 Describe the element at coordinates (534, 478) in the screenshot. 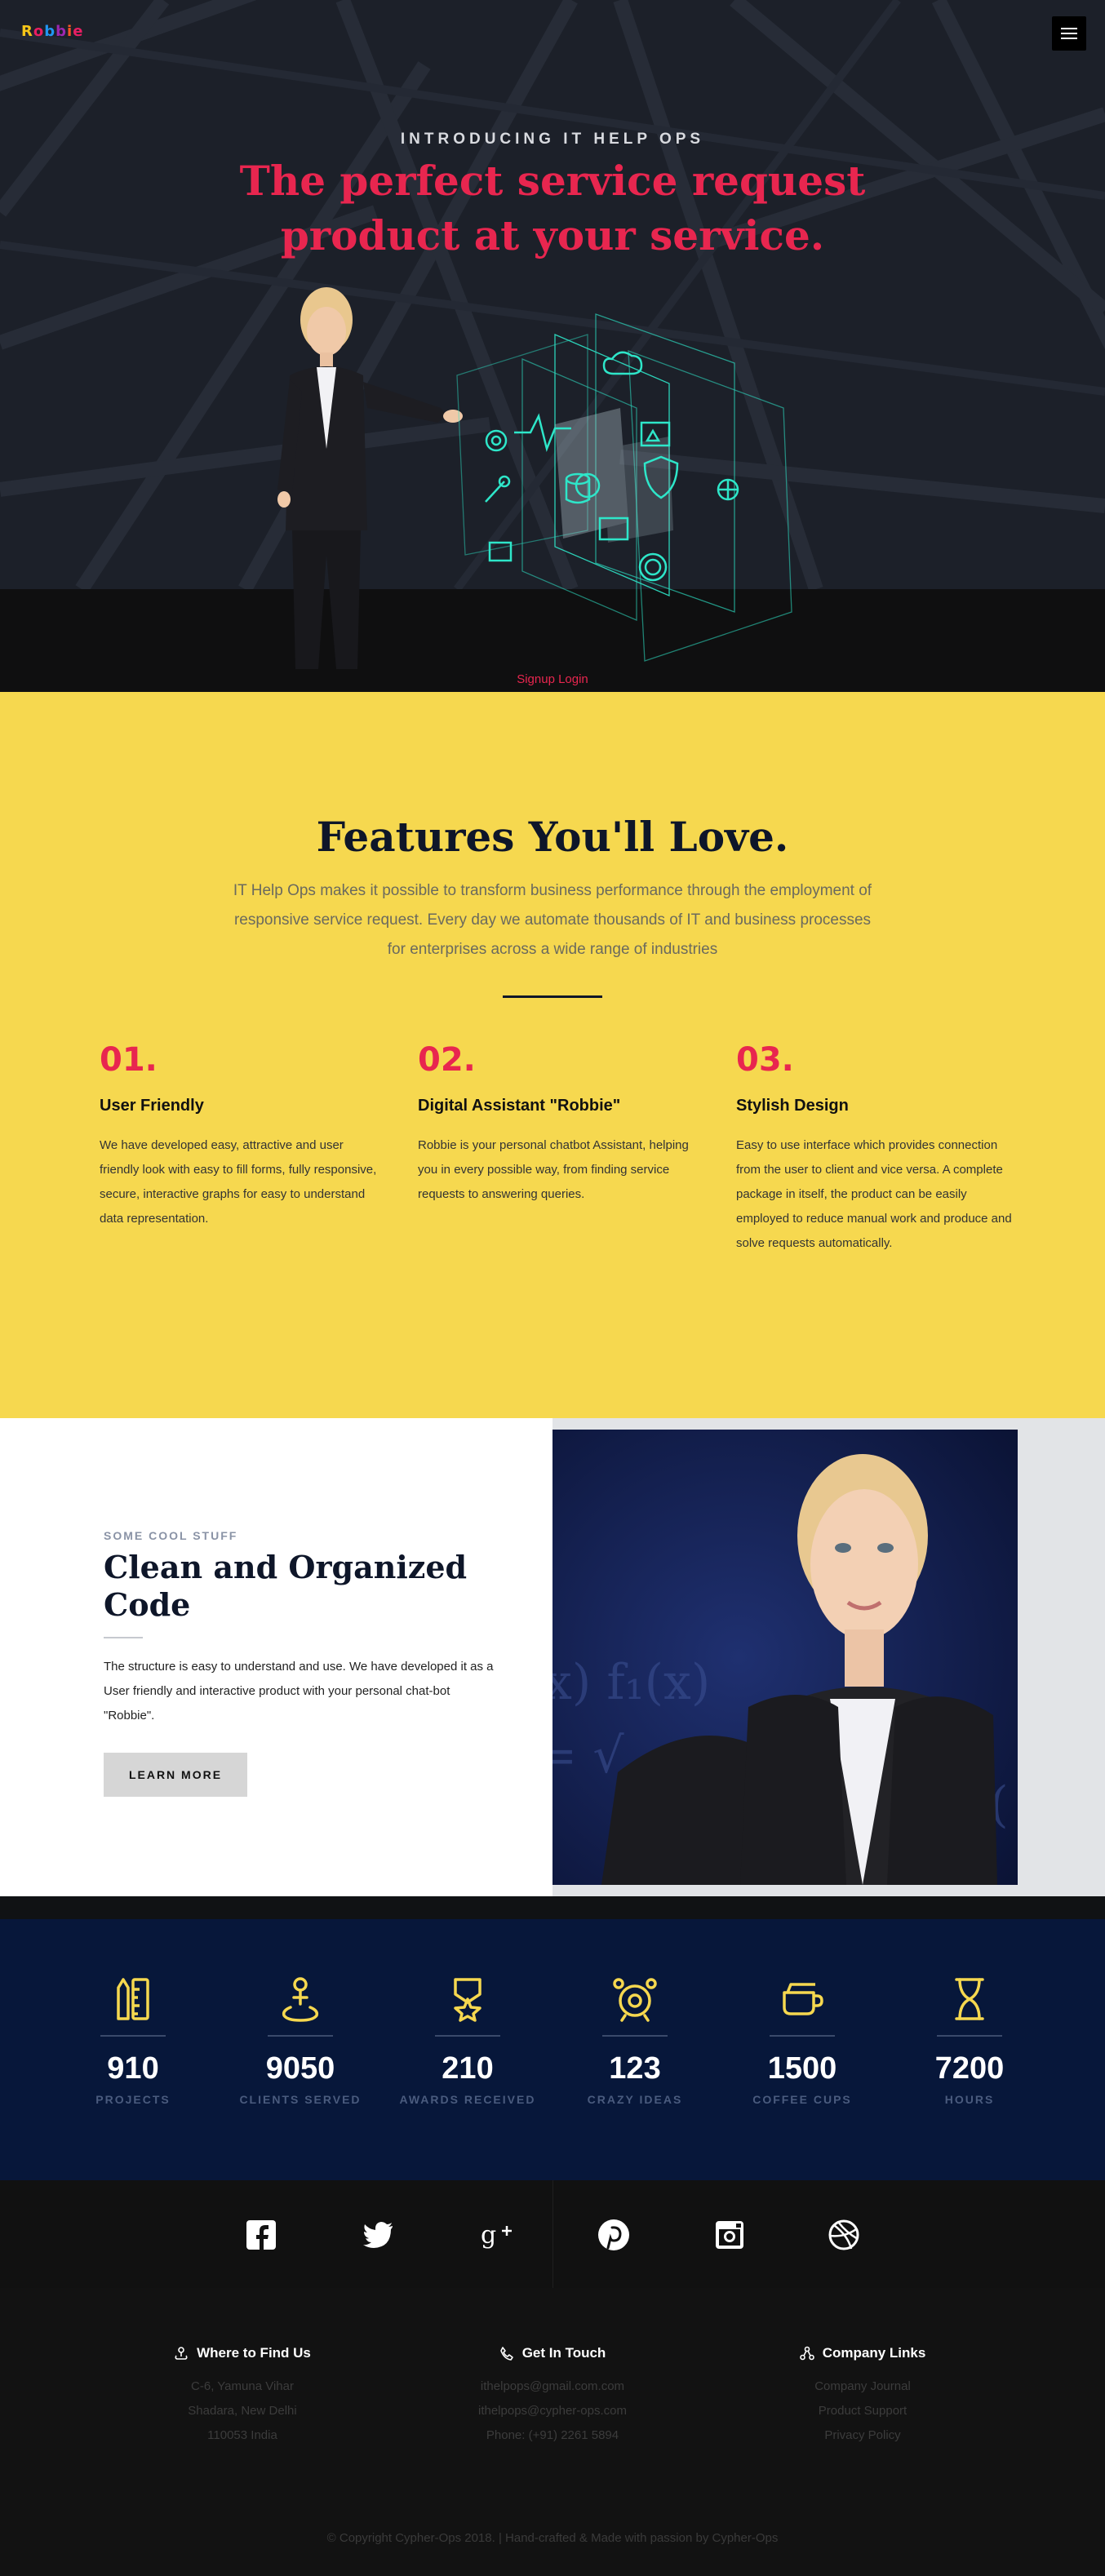

I see `hero-illustration` at that location.